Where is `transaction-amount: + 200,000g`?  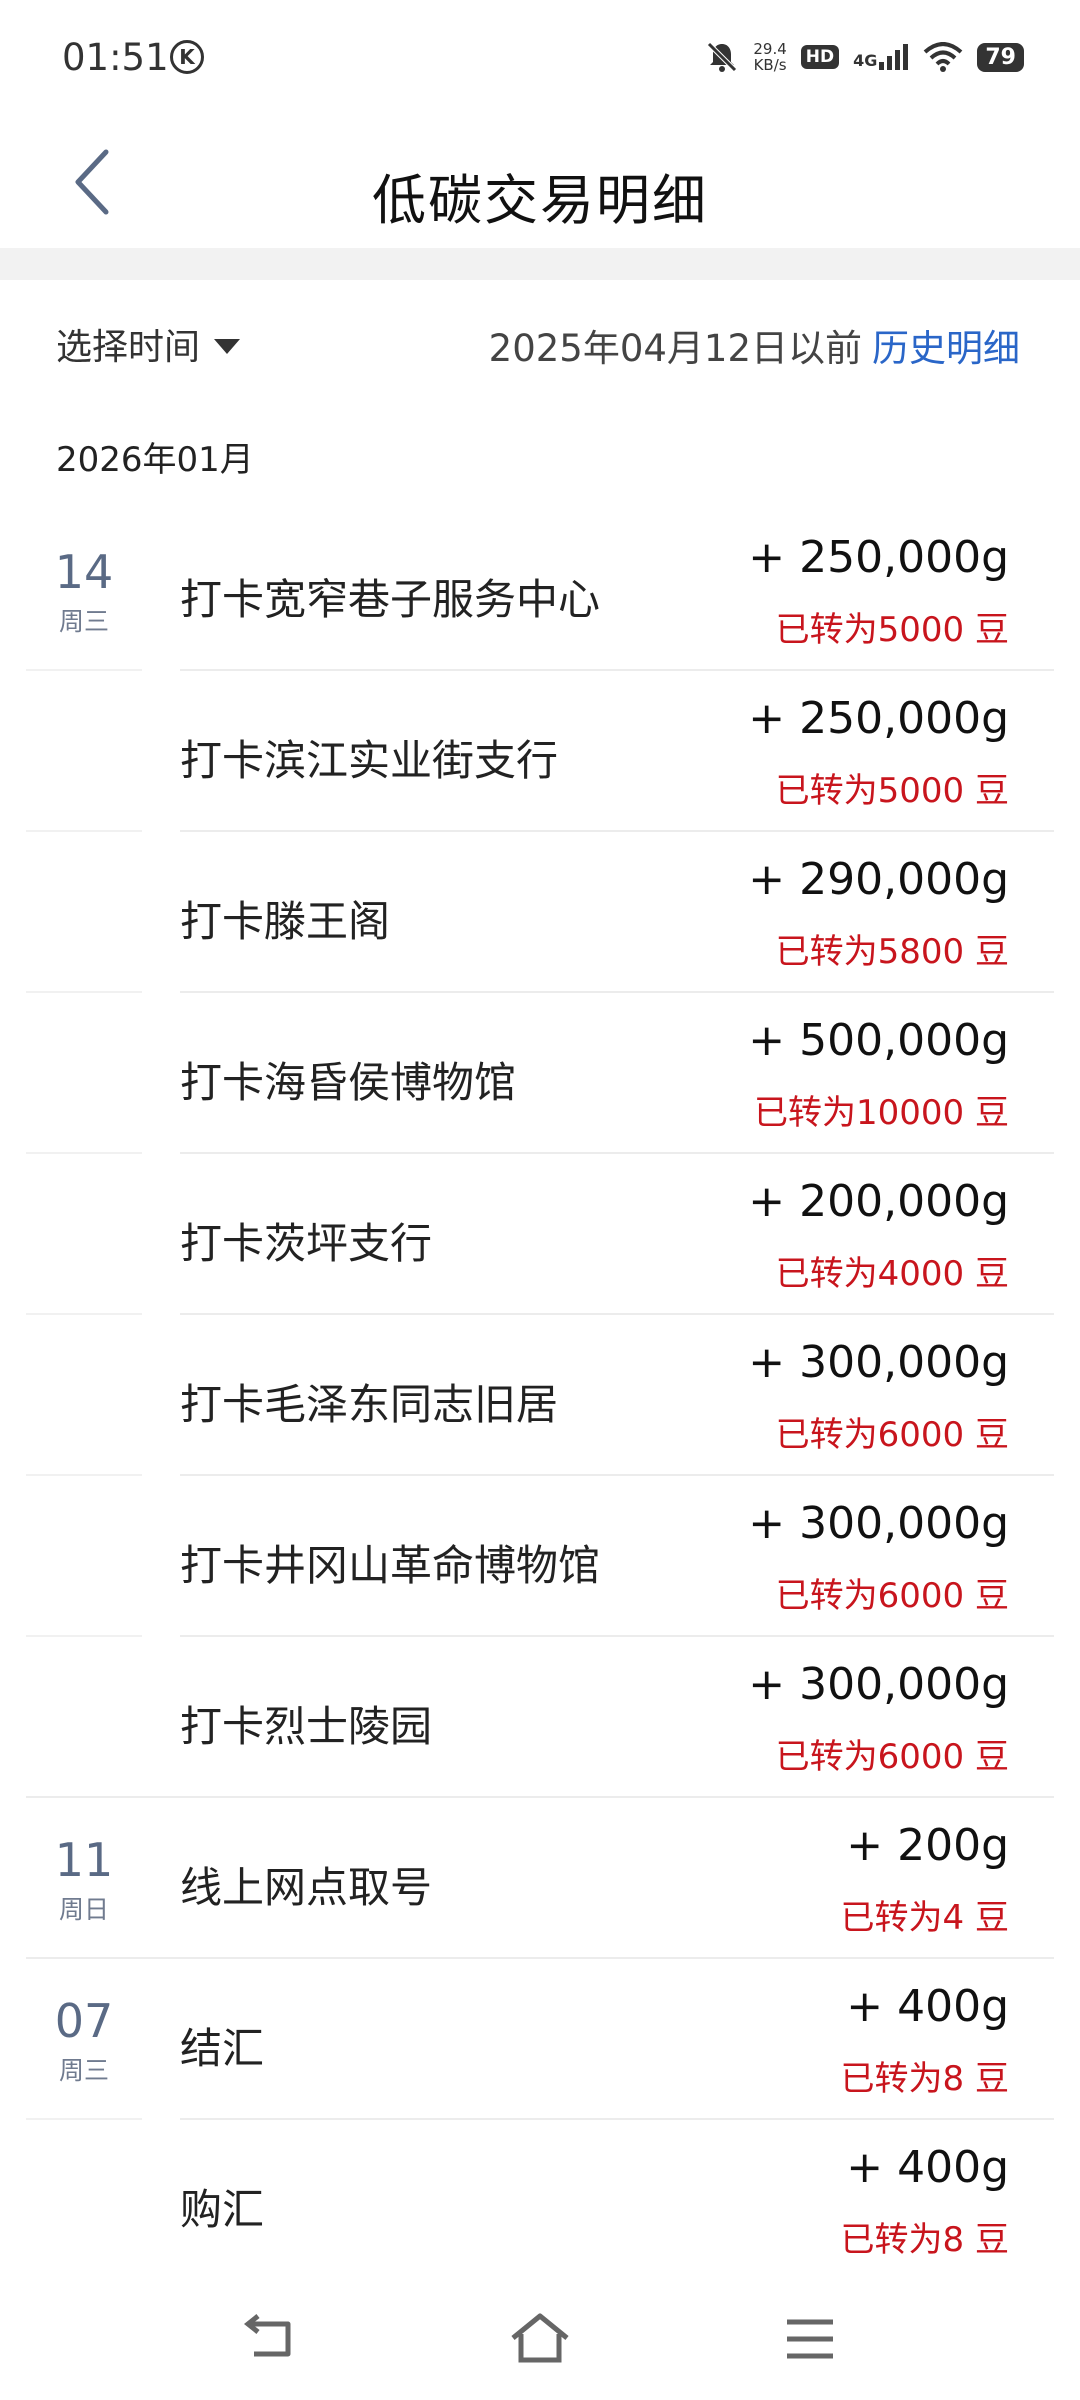
transaction-amount: + 200,000g is located at coordinates (878, 1201).